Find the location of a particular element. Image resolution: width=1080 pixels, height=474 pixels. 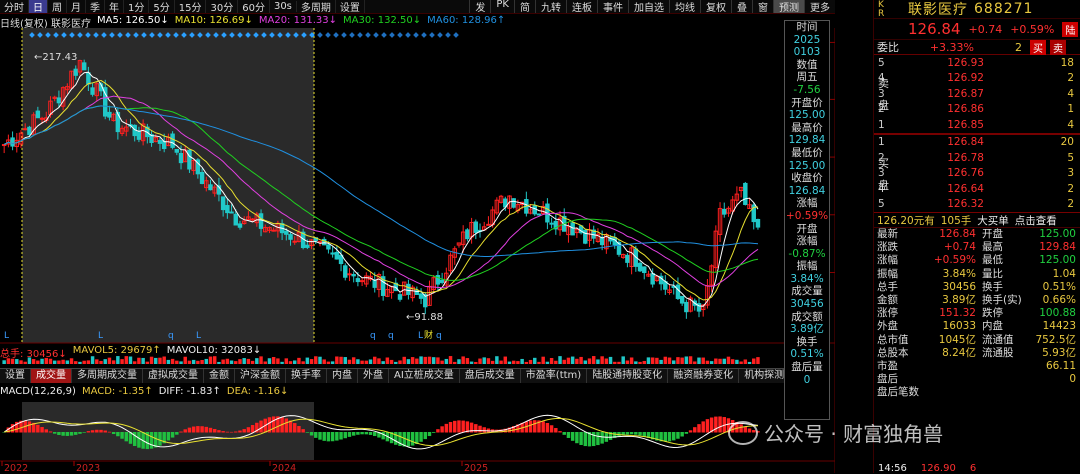

ma60-label: MA60: 128.96↑ is located at coordinates (466, 20).